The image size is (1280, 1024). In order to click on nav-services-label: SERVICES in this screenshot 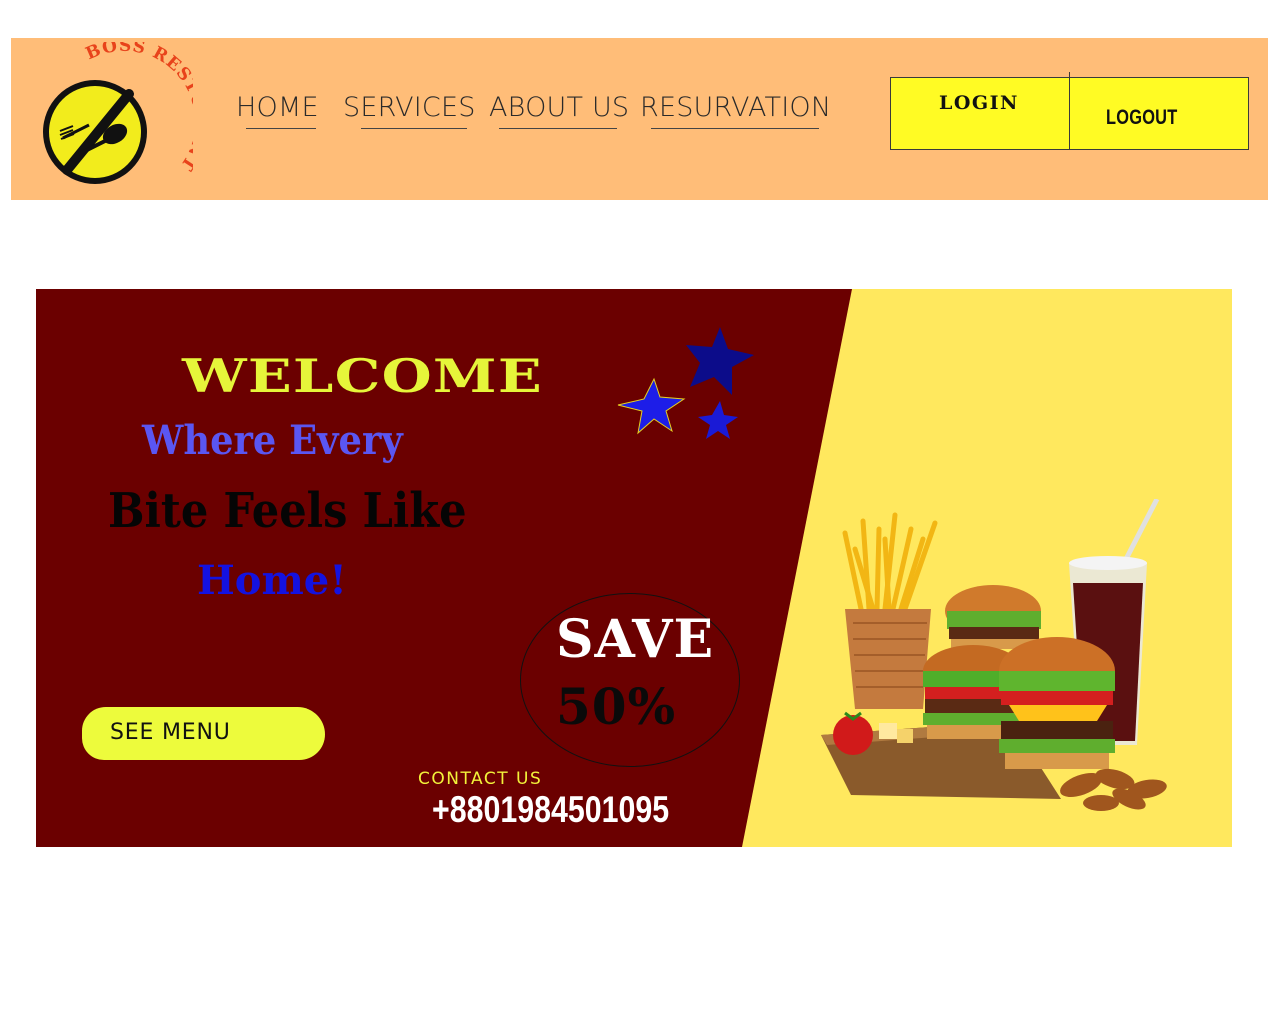, I will do `click(409, 107)`.